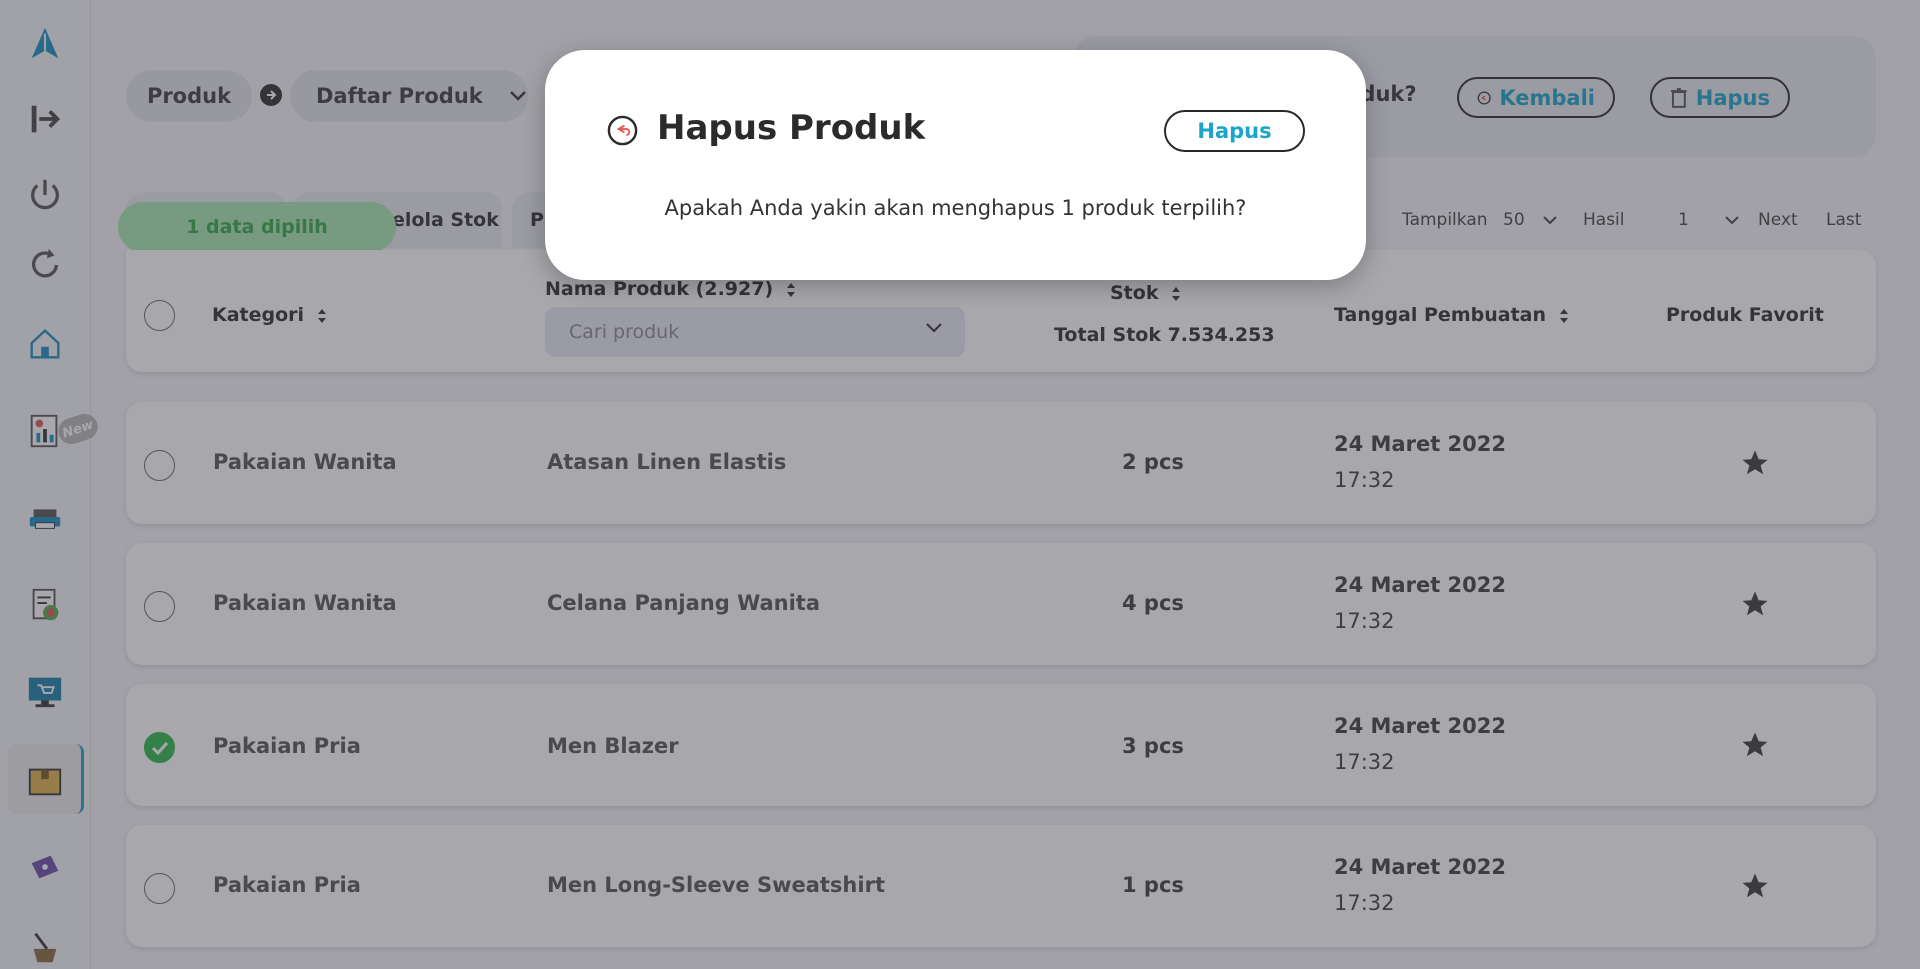 The image size is (1920, 969). Describe the element at coordinates (791, 128) in the screenshot. I see `modal-title: Hapus Produk` at that location.